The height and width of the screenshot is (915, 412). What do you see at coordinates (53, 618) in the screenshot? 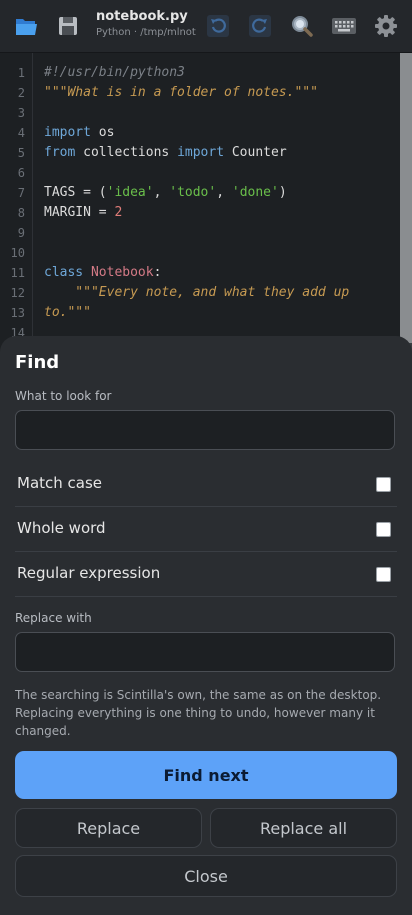
I see `replace-label: Replace with` at bounding box center [53, 618].